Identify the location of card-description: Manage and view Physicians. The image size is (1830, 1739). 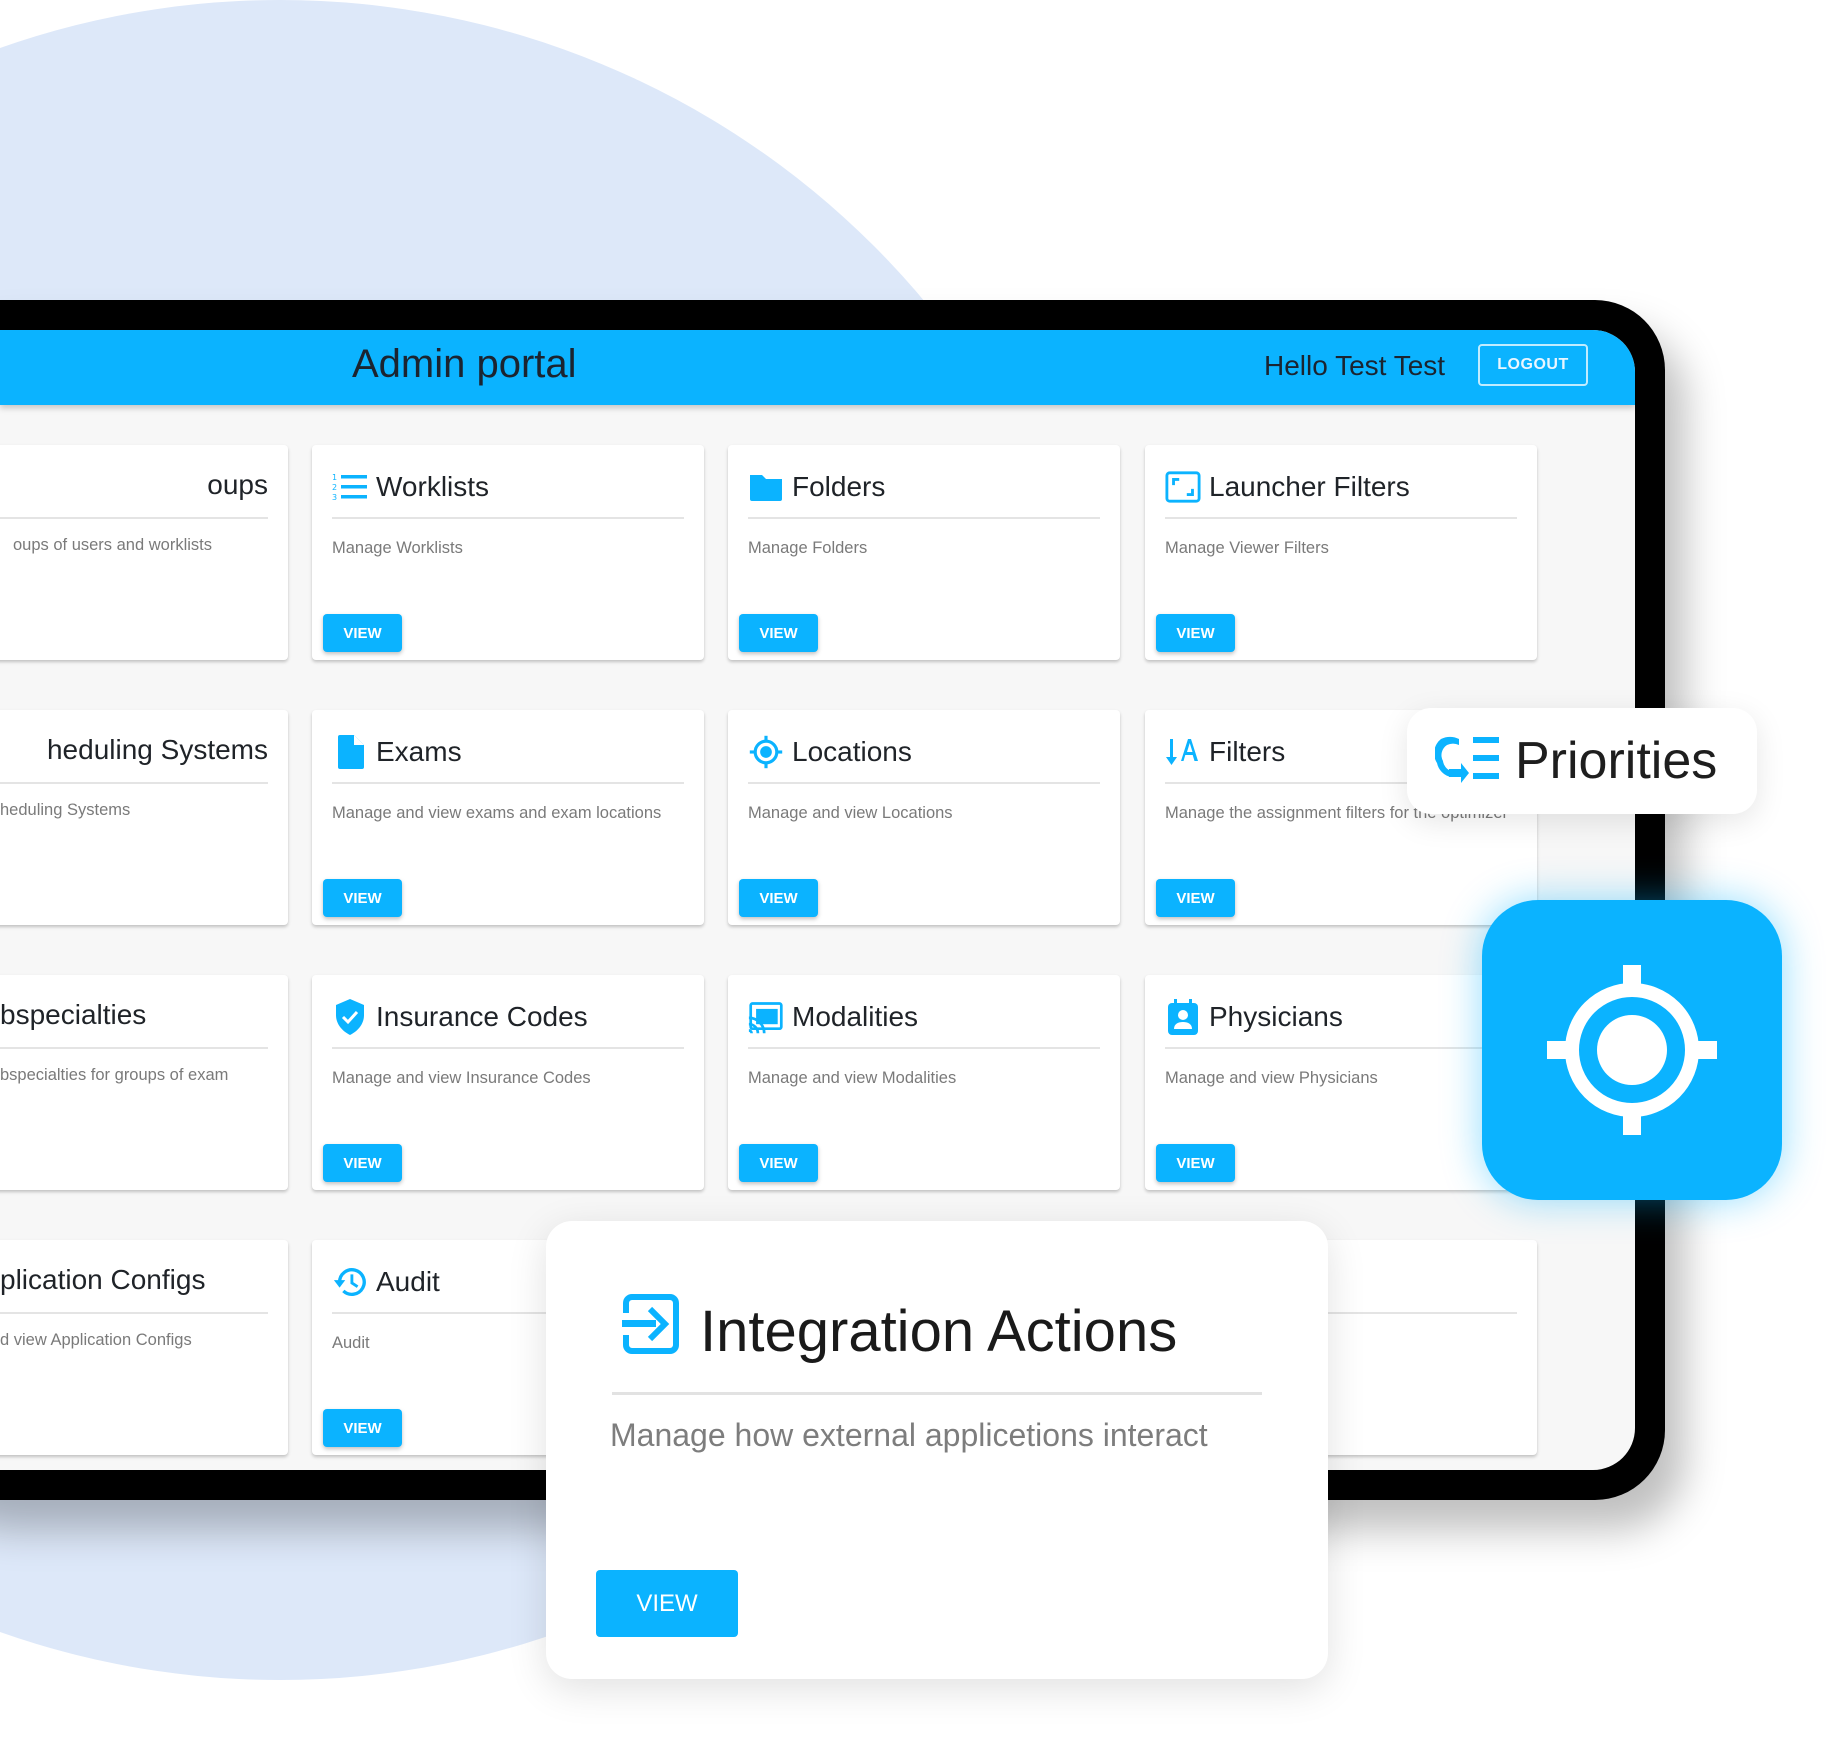
(1271, 1078).